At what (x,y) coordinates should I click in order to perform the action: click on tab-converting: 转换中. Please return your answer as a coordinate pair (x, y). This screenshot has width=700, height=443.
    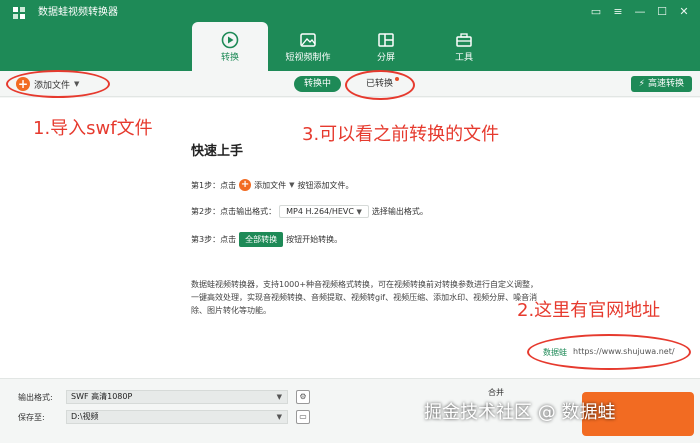
    Looking at the image, I should click on (318, 84).